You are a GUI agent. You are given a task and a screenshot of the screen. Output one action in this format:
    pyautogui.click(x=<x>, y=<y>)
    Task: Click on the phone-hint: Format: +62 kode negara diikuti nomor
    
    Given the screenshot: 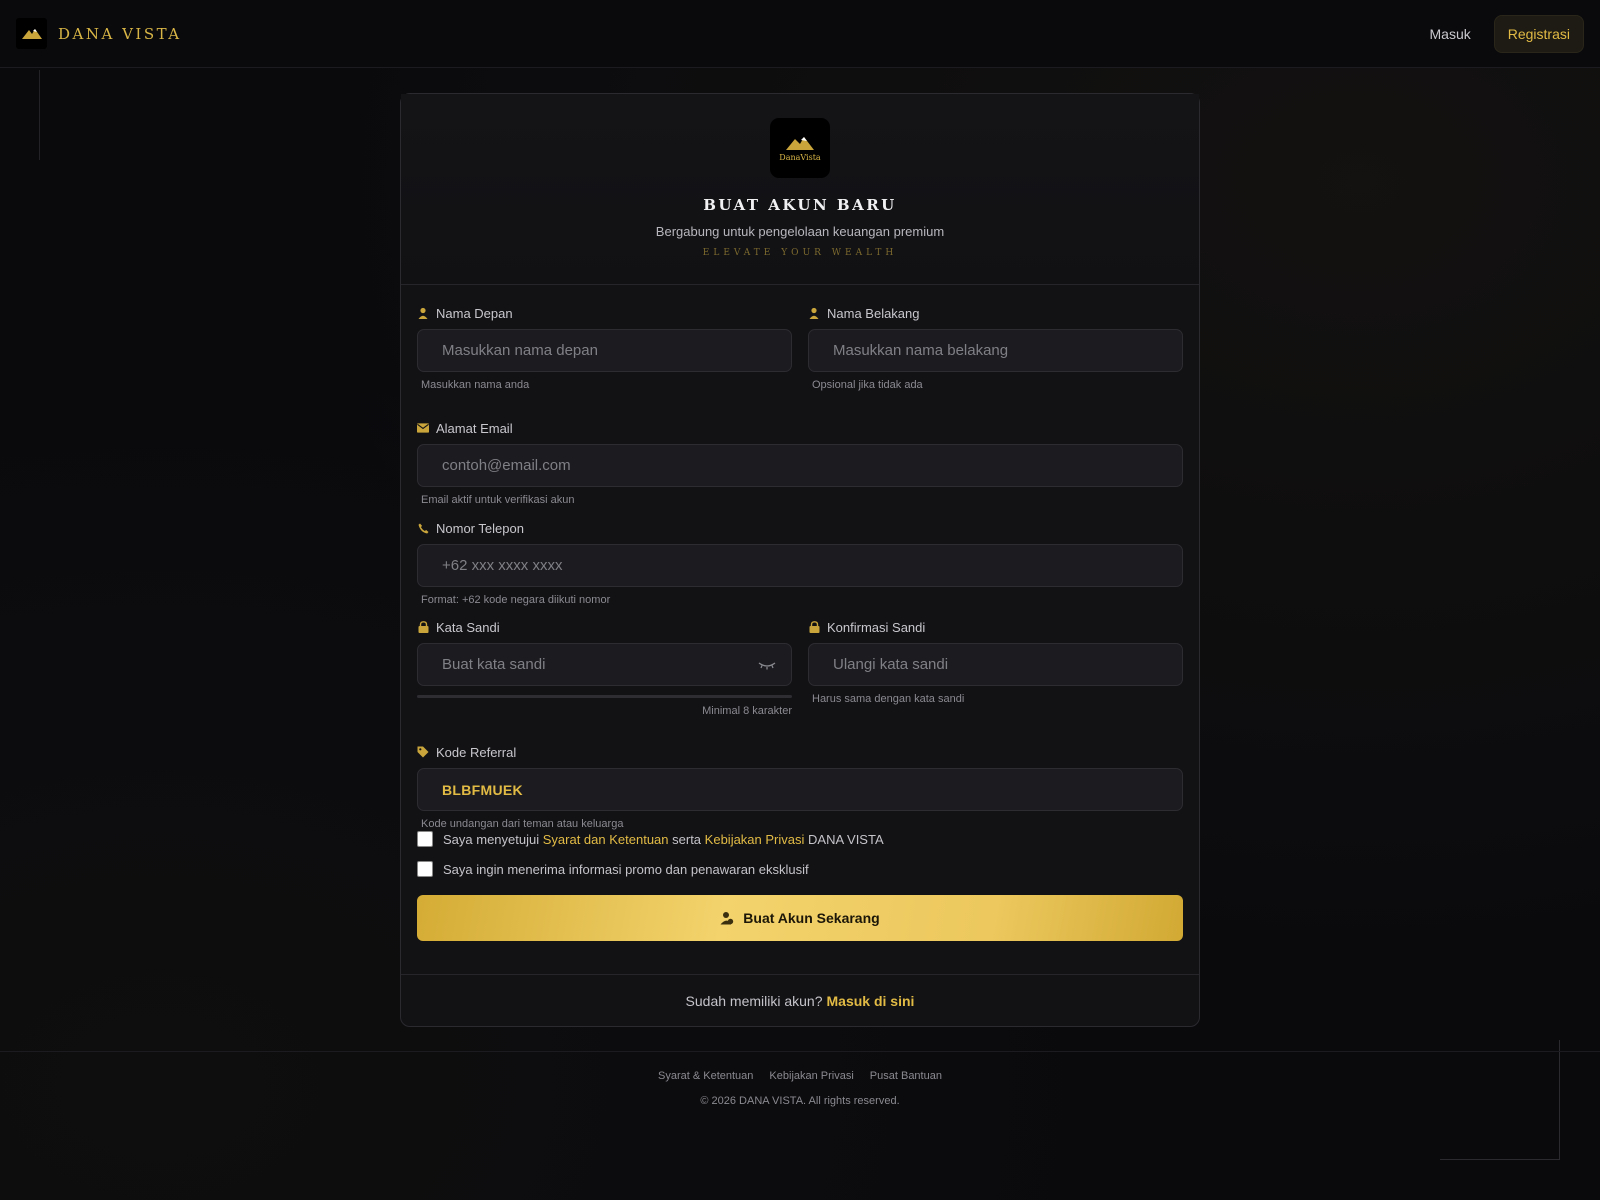 What is the action you would take?
    pyautogui.click(x=800, y=600)
    